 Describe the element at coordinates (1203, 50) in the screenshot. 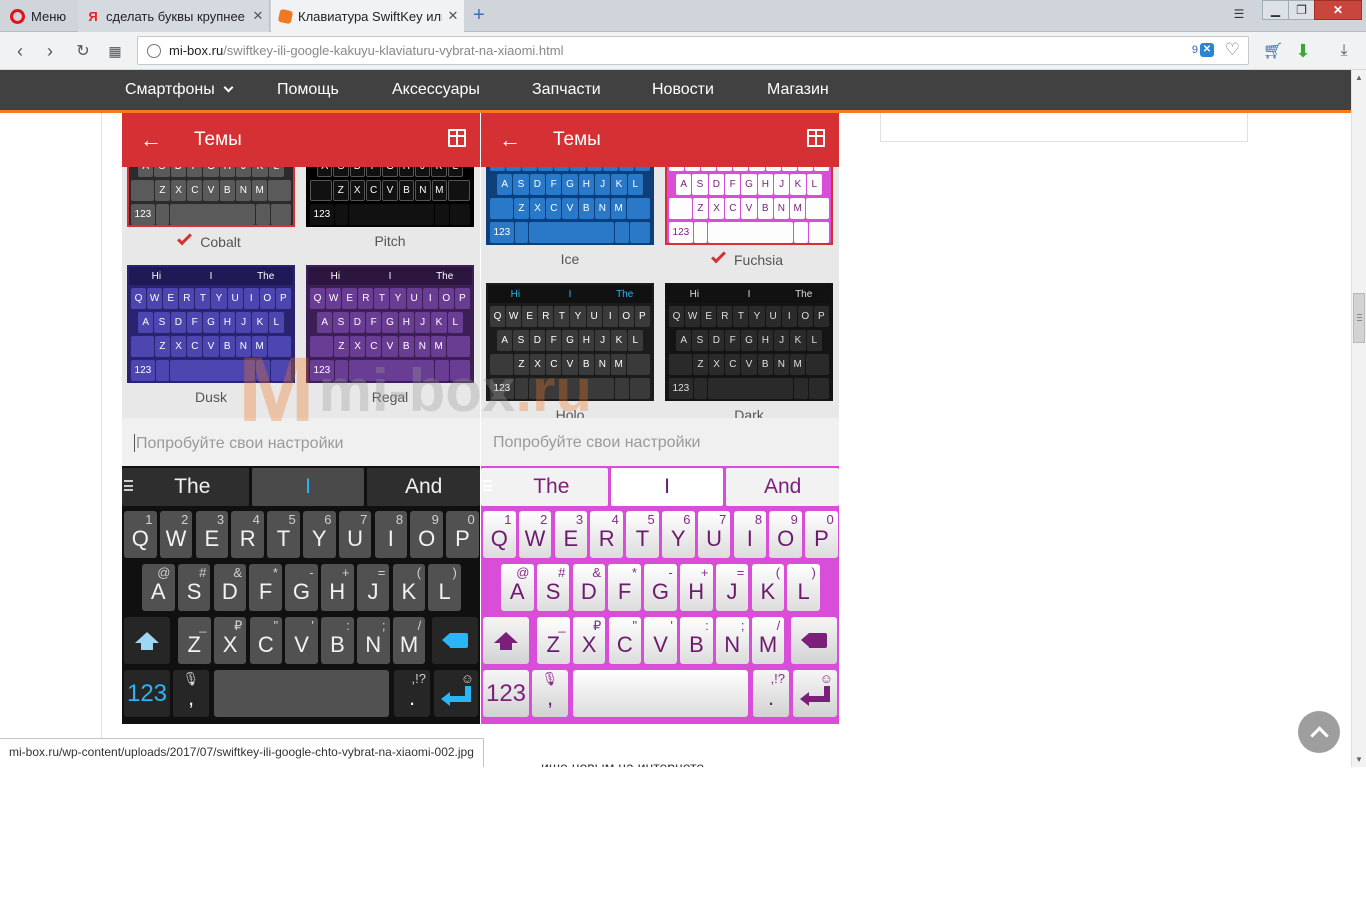

I see `adblock-badge: 9 ✕` at that location.